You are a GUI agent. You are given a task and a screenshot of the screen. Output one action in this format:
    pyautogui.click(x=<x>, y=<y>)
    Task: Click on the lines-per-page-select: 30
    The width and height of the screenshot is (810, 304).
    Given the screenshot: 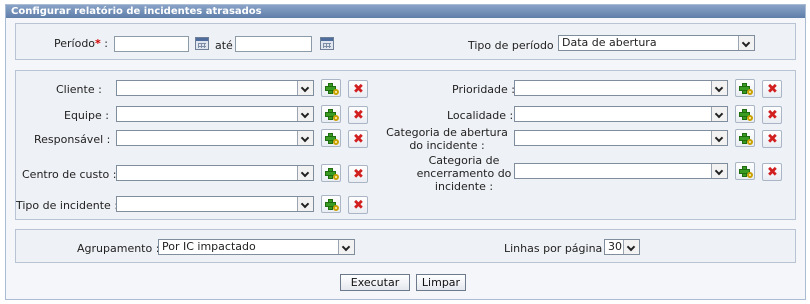 What is the action you would take?
    pyautogui.click(x=622, y=247)
    